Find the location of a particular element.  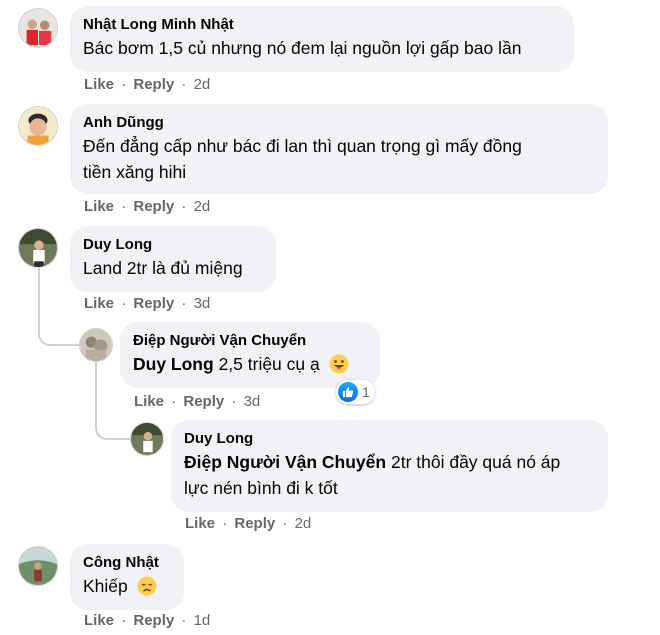

comment-bubble: Công Nhật Khiếp is located at coordinates (127, 577).